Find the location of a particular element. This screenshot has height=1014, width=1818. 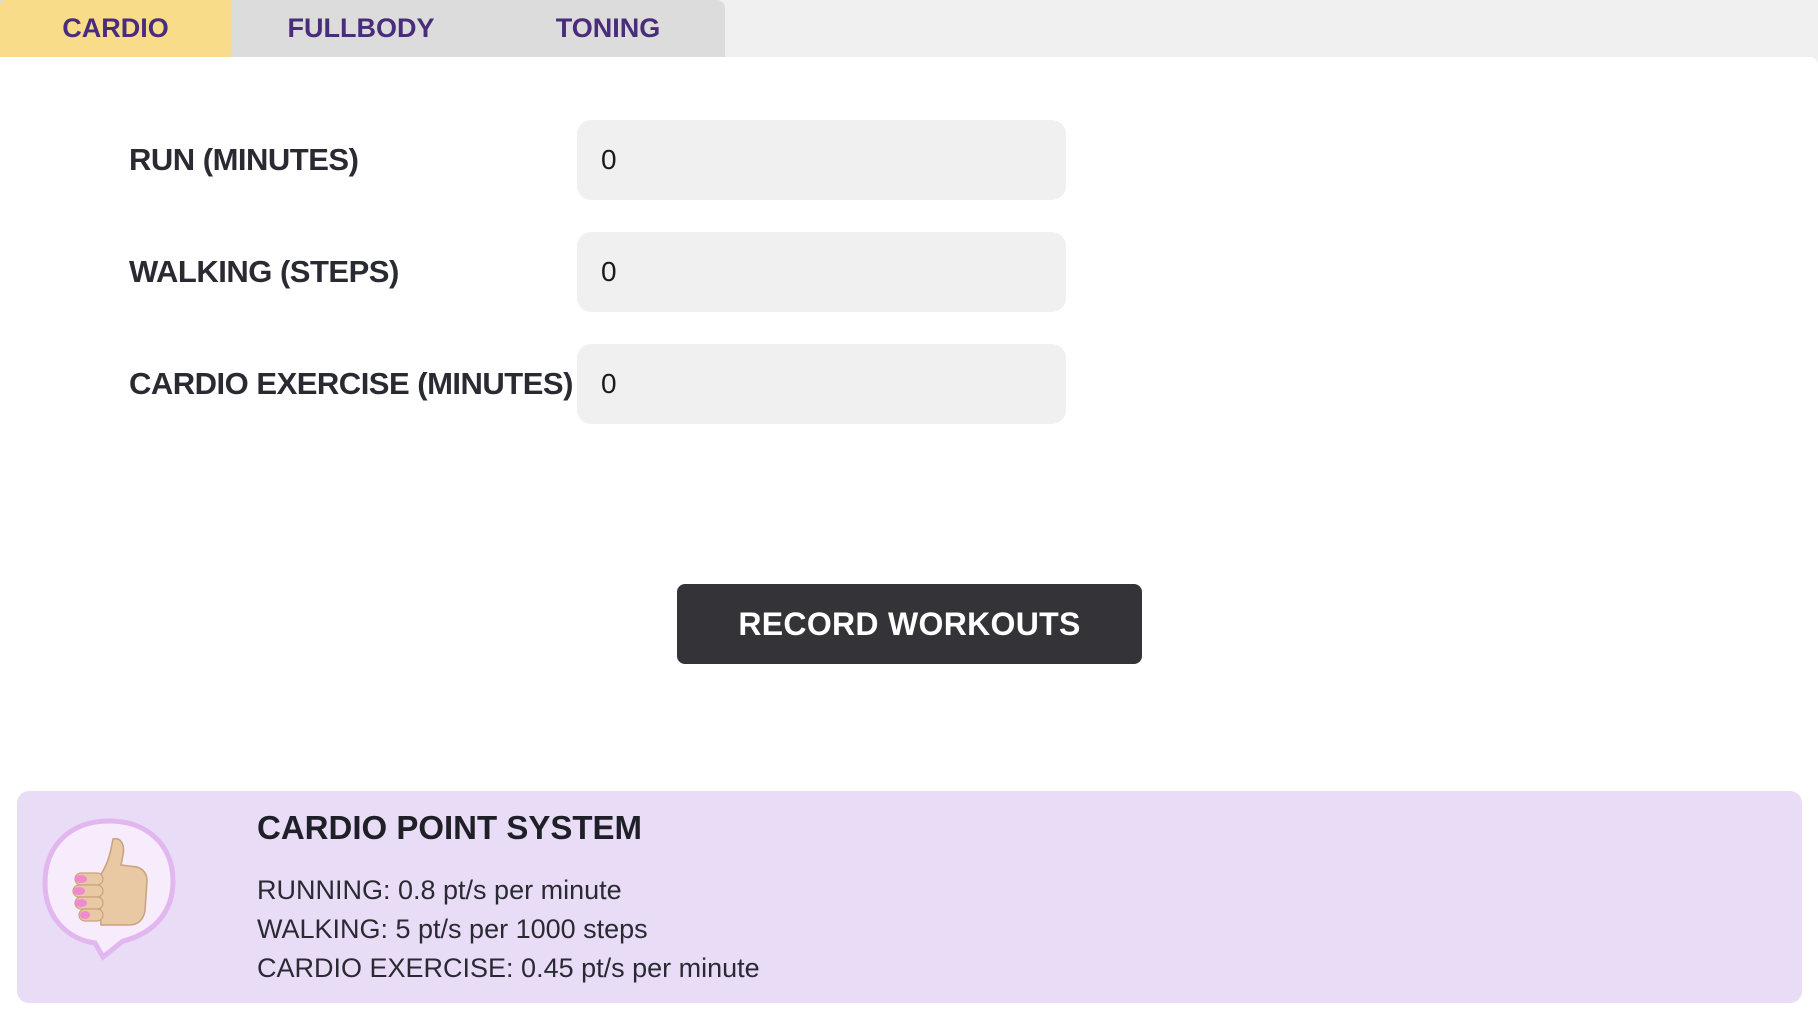

cardio-exercise-row: CARDIO EXERCISE (MINUTES) is located at coordinates (597, 384).